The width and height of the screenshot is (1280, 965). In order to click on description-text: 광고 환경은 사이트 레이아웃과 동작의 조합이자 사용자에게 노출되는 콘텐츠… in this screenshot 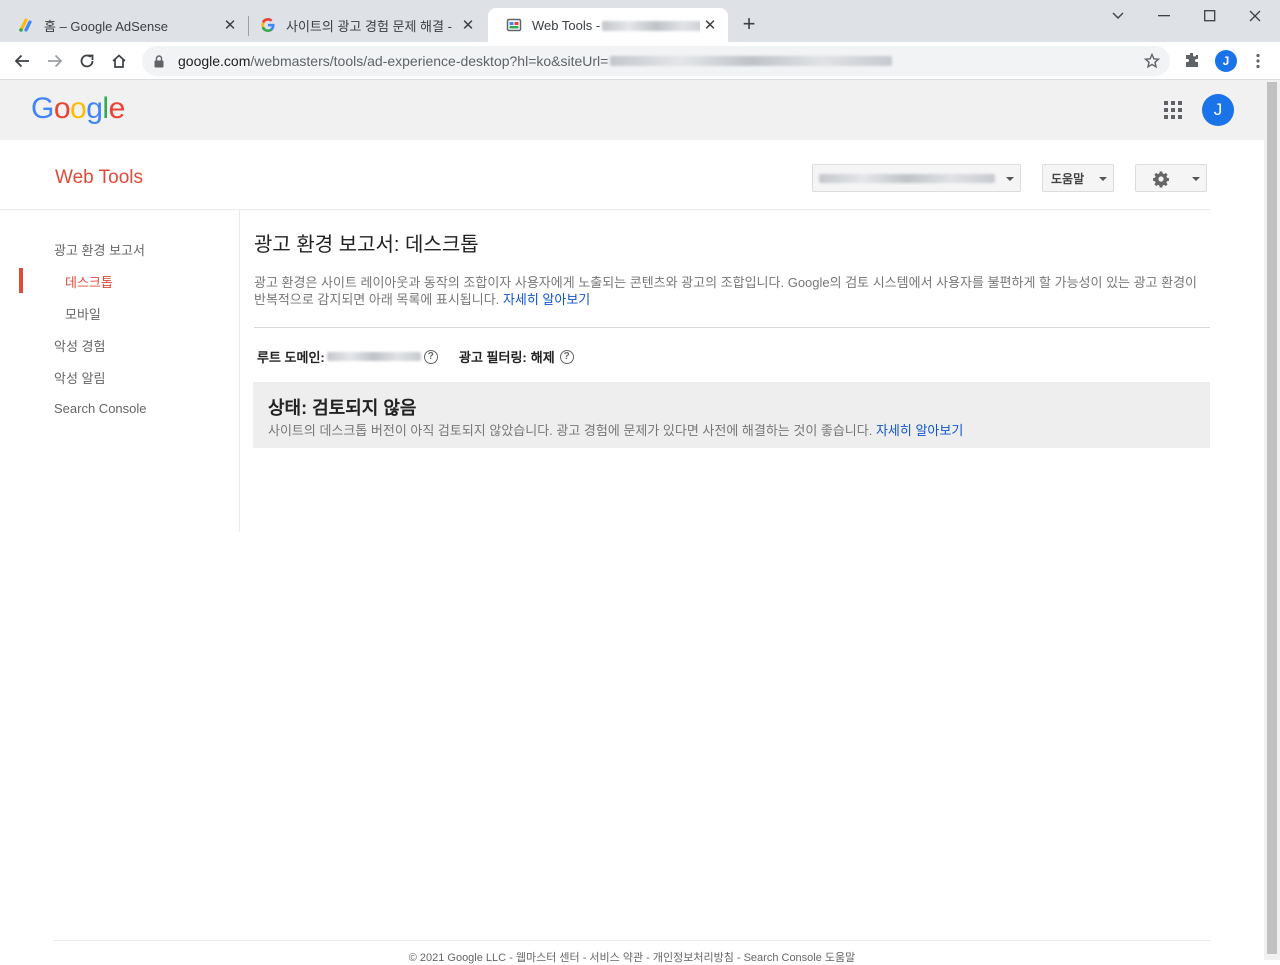, I will do `click(726, 291)`.